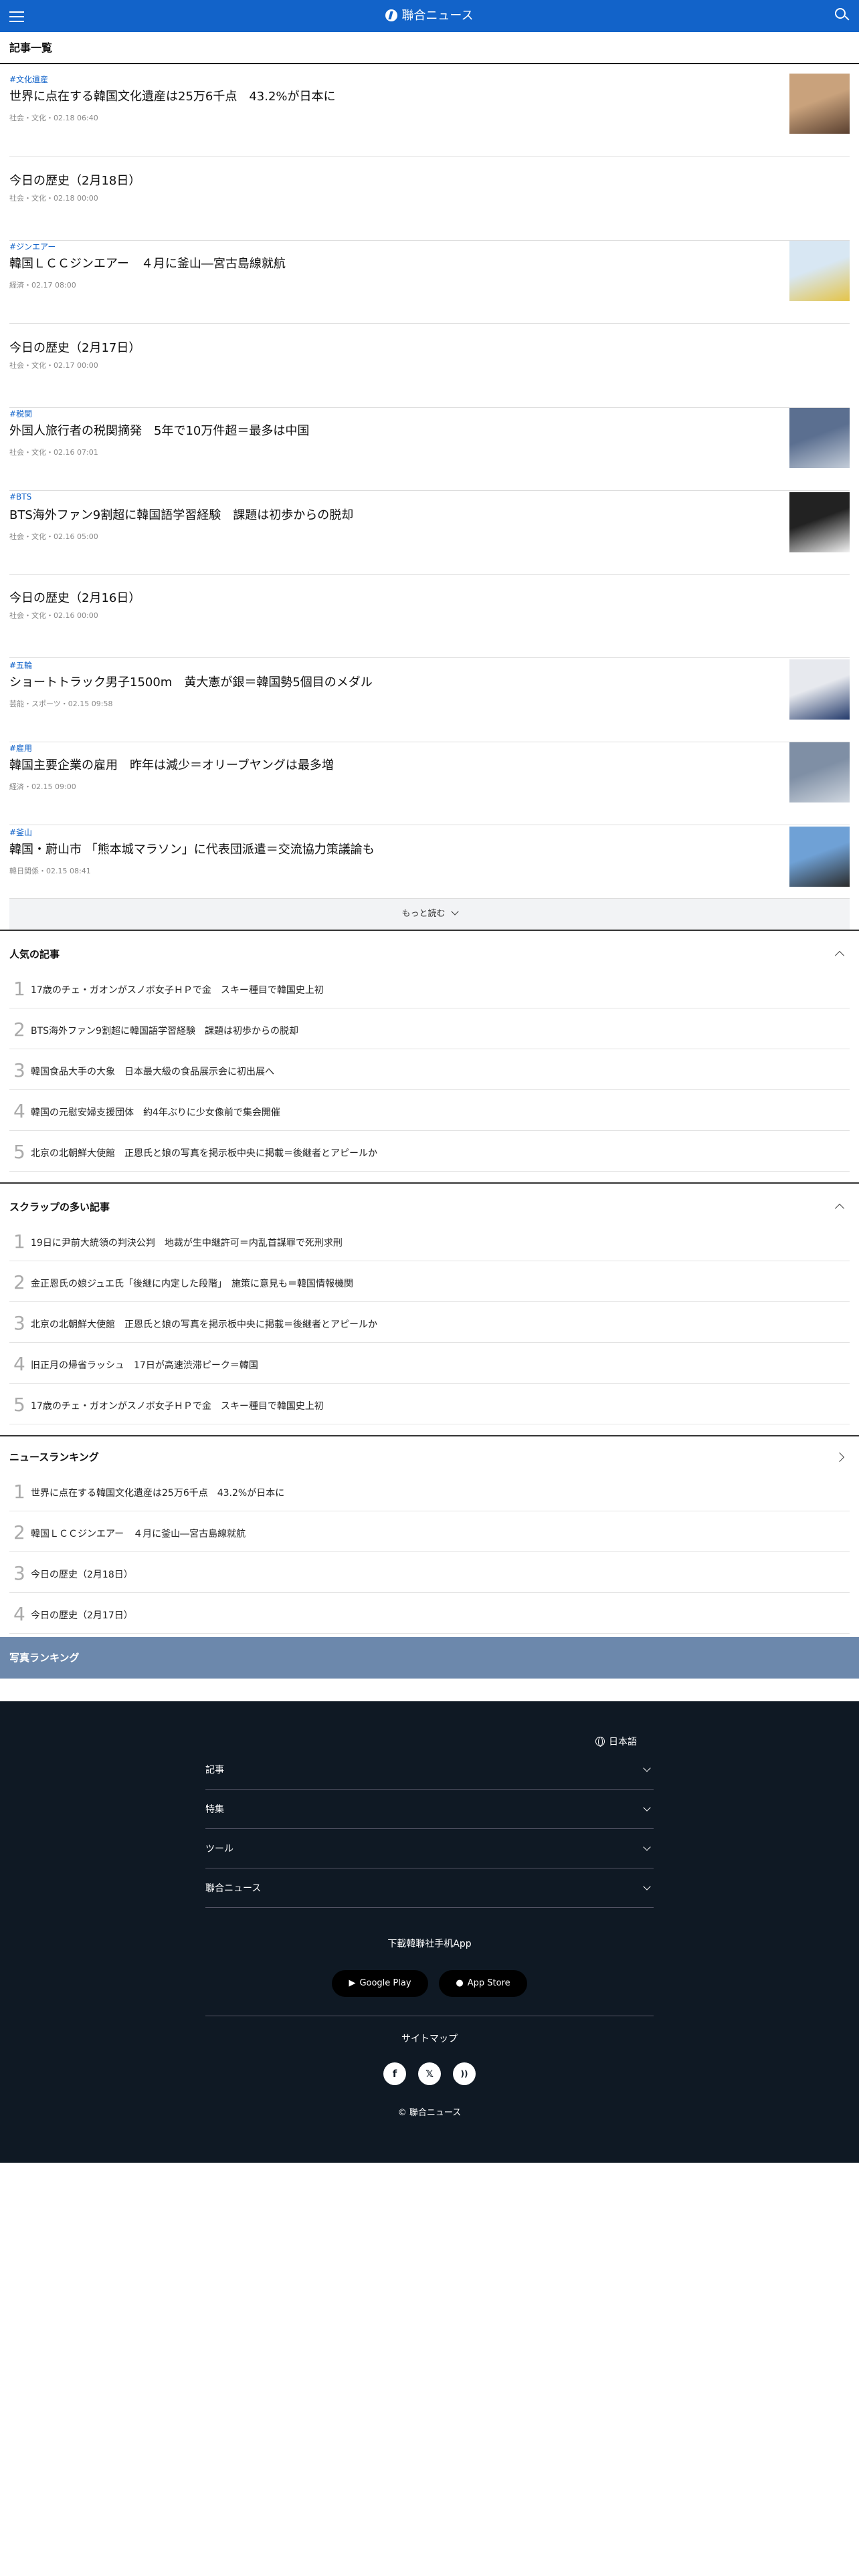 This screenshot has width=859, height=2576. What do you see at coordinates (54, 453) in the screenshot?
I see `article-meta: 社会・文化・02.16 07:01` at bounding box center [54, 453].